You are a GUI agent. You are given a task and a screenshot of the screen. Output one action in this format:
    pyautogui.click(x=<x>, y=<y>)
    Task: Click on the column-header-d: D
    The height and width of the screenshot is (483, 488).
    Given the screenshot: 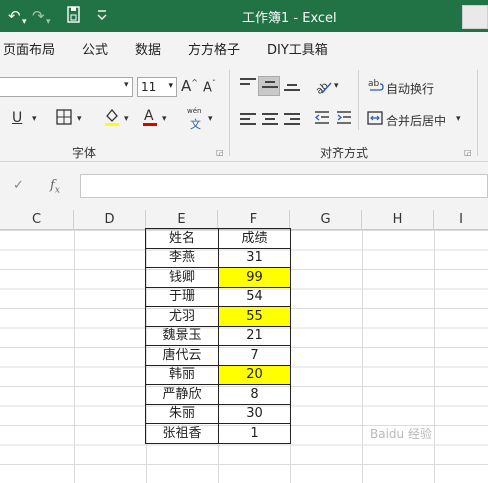 What is the action you would take?
    pyautogui.click(x=110, y=220)
    